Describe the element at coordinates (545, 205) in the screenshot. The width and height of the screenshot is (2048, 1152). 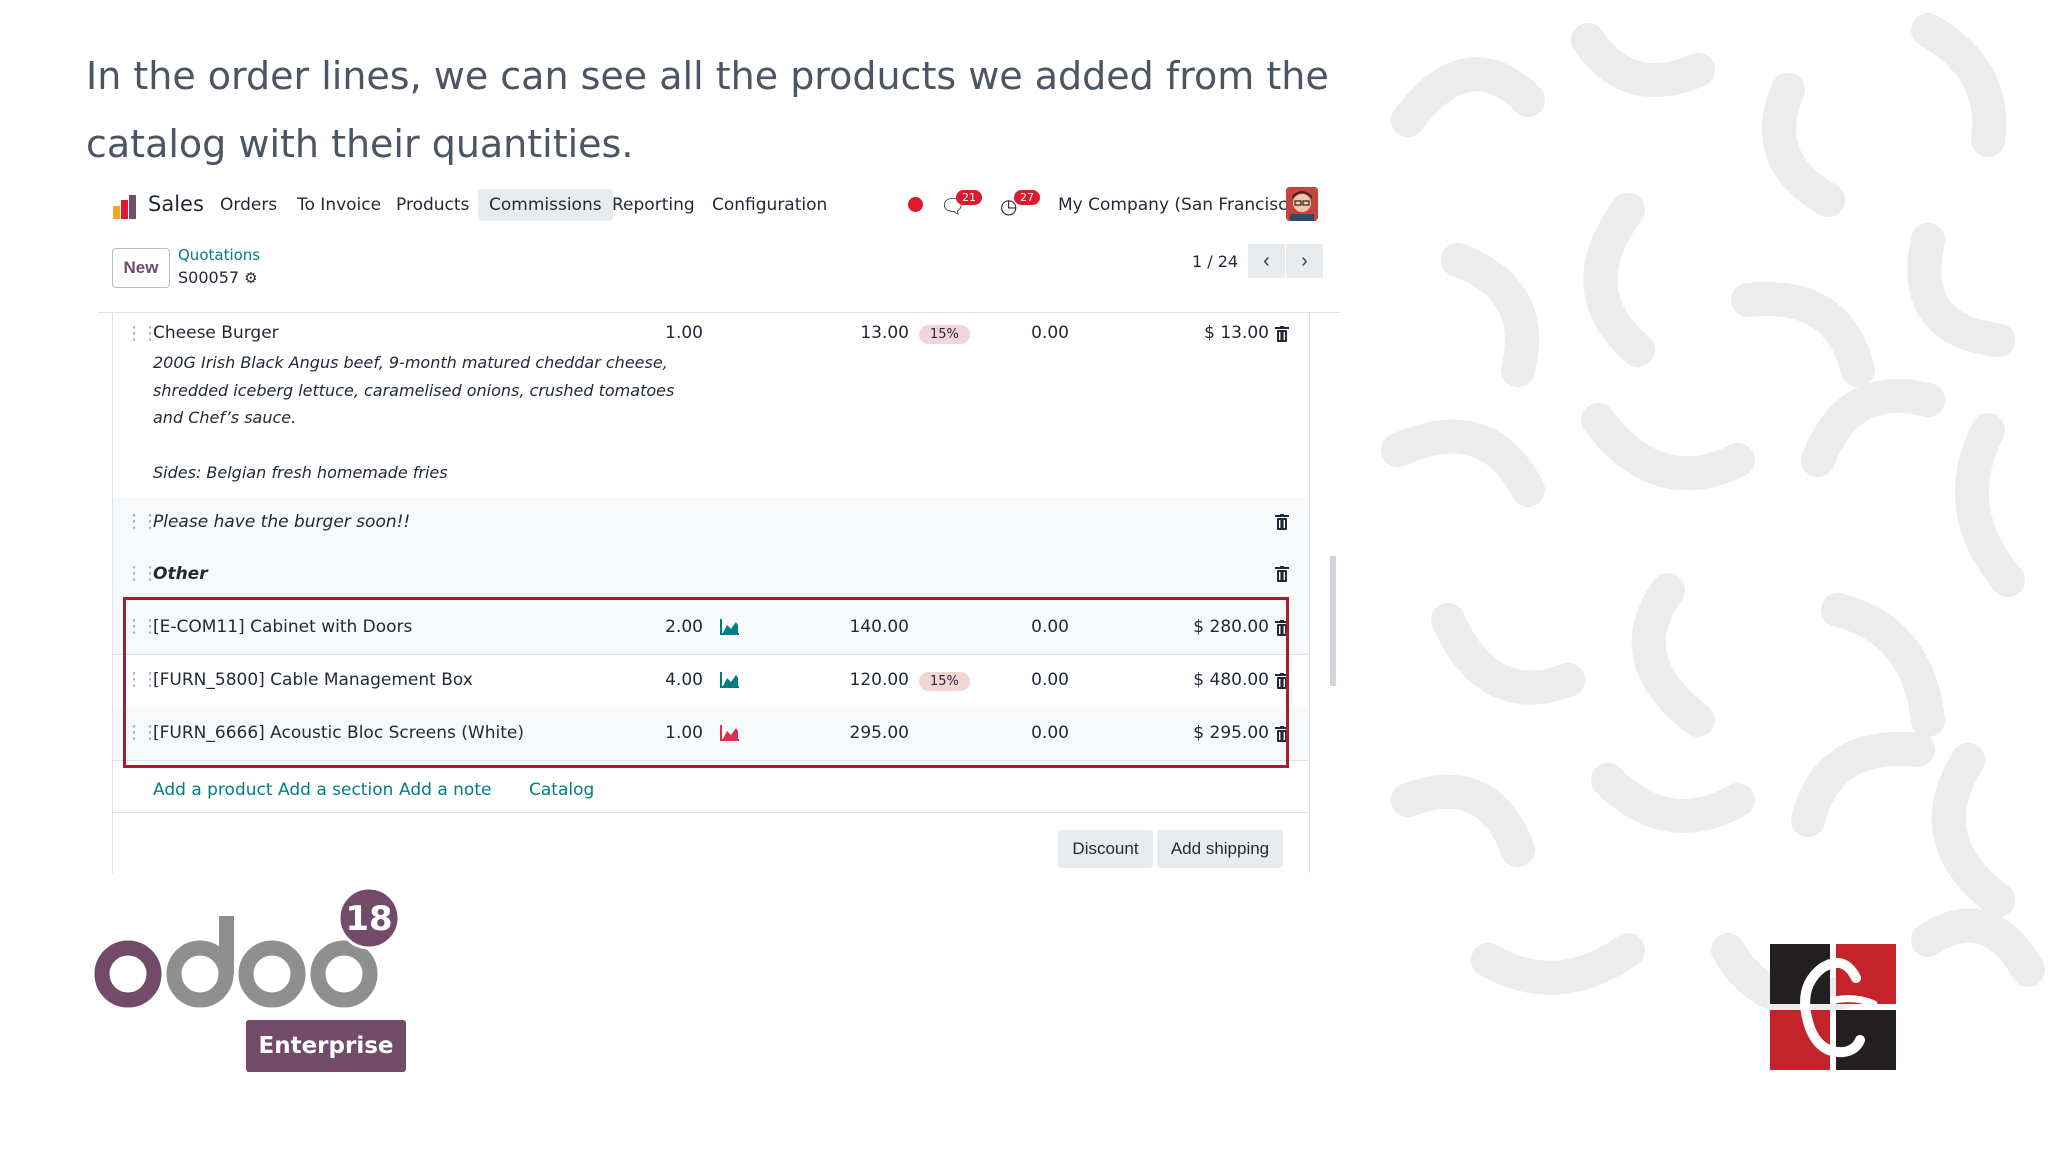
I see `menu-commissions: Commissions` at that location.